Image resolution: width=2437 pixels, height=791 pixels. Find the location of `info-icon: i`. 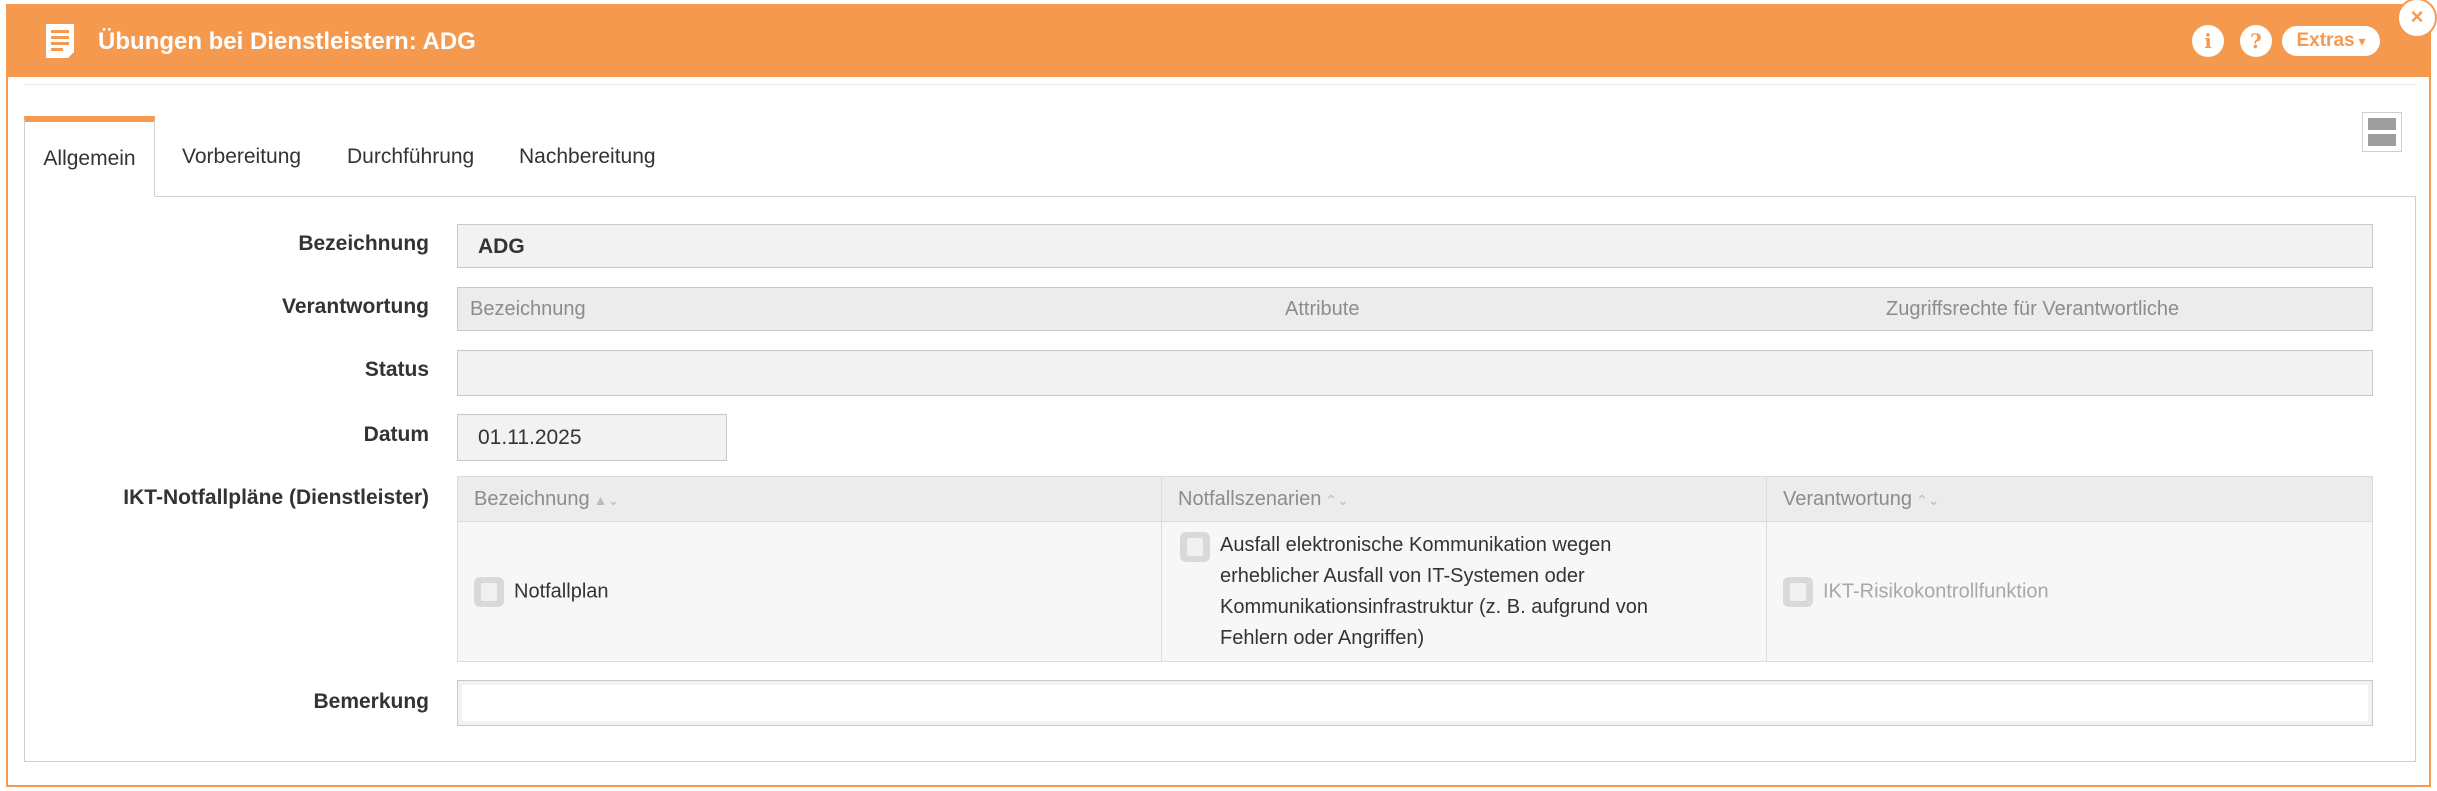

info-icon: i is located at coordinates (2208, 41).